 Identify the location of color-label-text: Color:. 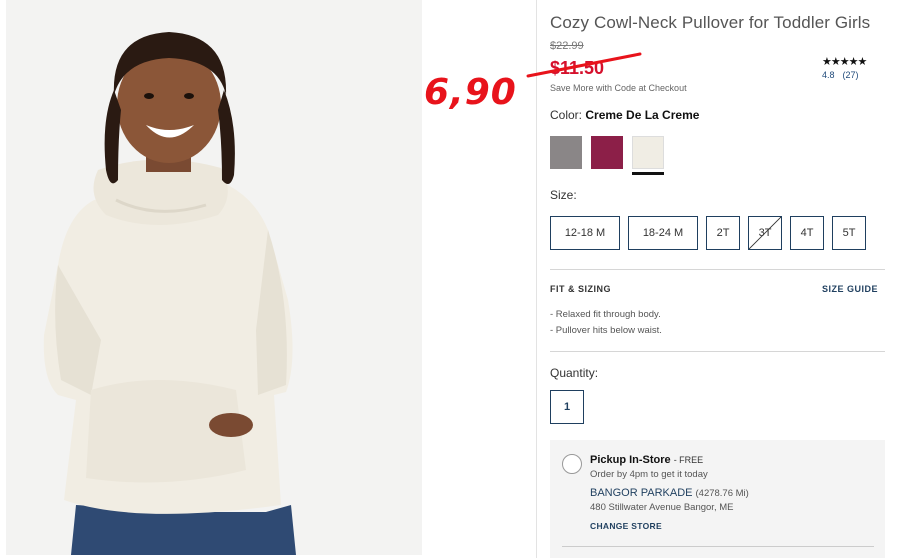
(566, 115).